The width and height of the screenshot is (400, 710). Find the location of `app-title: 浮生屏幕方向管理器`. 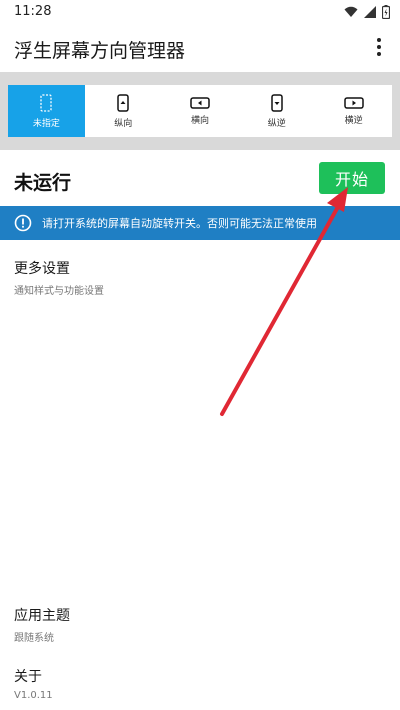

app-title: 浮生屏幕方向管理器 is located at coordinates (100, 51).